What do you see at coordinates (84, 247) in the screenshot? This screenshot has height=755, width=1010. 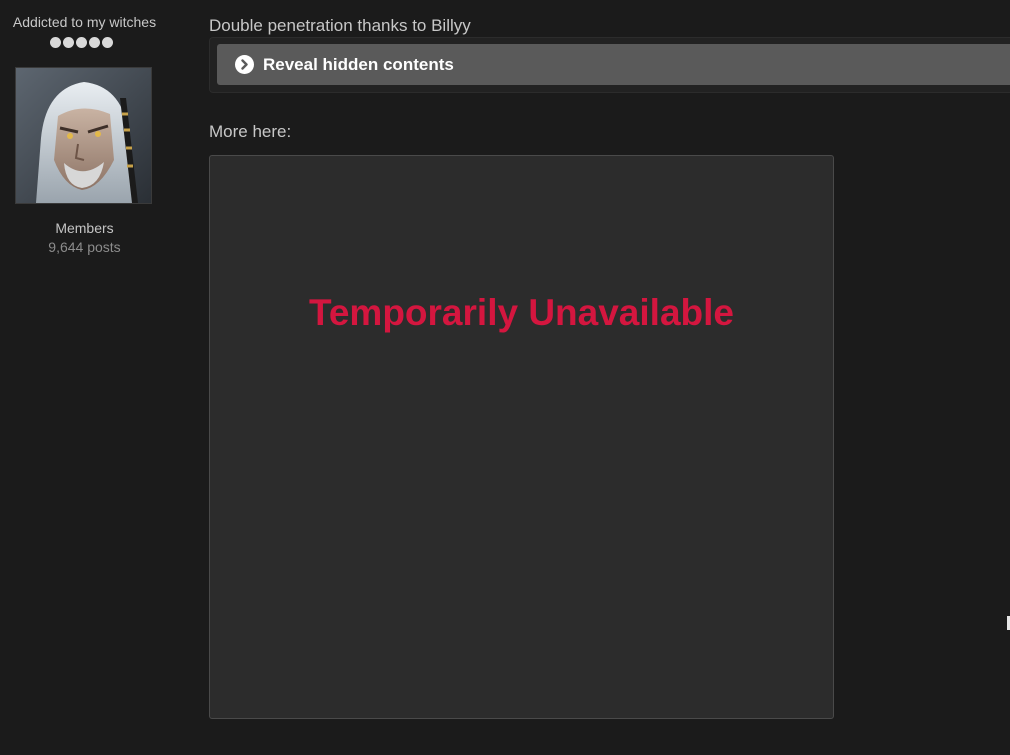 I see `post-count: 9,644 posts` at bounding box center [84, 247].